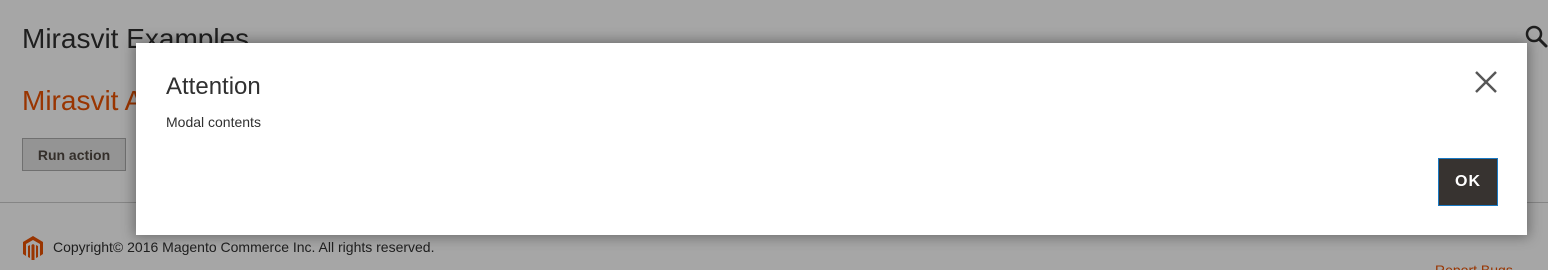 This screenshot has width=1548, height=270. Describe the element at coordinates (213, 86) in the screenshot. I see `modal-title: Attention` at that location.